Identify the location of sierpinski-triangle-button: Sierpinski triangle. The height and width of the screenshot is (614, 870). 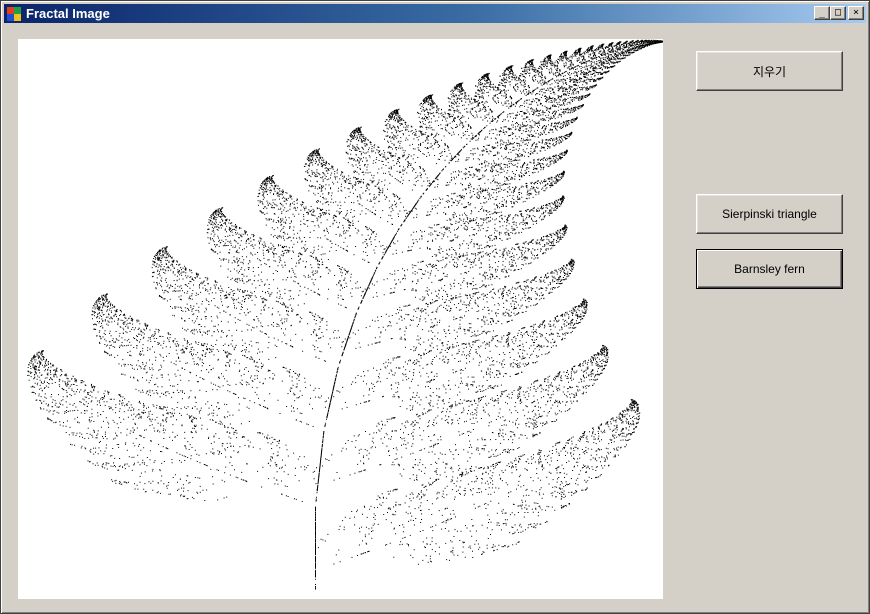
(769, 214).